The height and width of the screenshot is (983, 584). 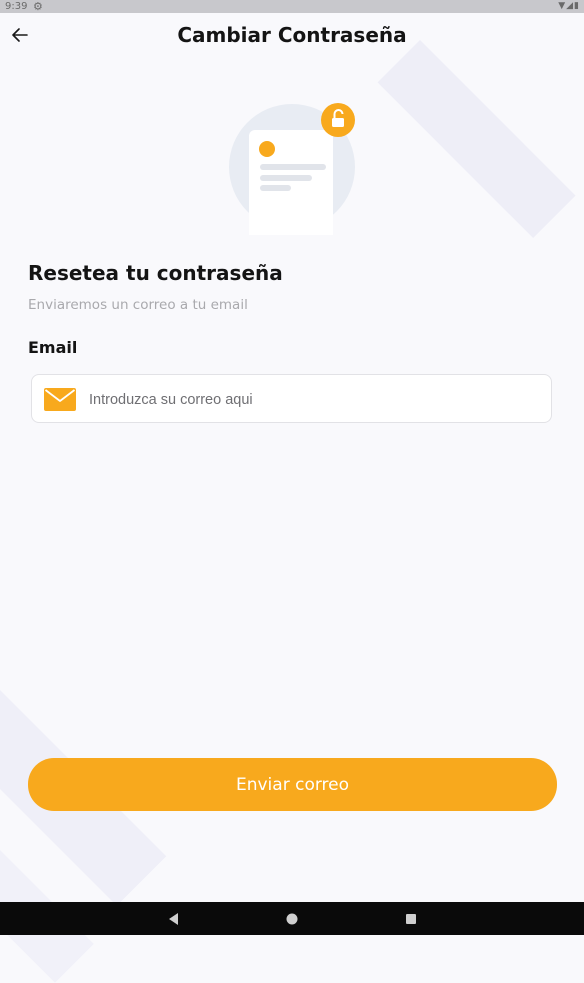 What do you see at coordinates (292, 169) in the screenshot?
I see `reset-password-illustration` at bounding box center [292, 169].